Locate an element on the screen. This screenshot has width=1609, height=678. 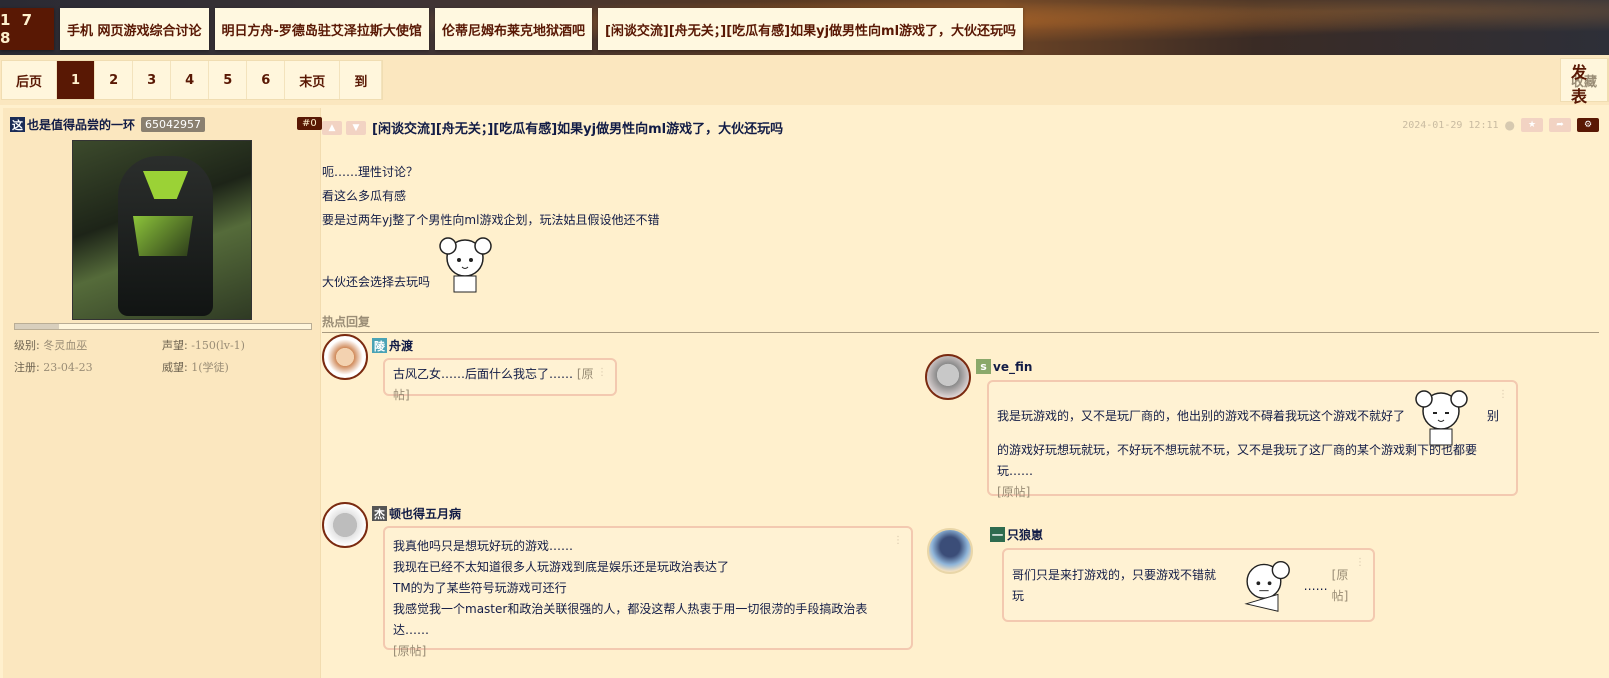
reply-author: s ve_fin is located at coordinates (1004, 366).